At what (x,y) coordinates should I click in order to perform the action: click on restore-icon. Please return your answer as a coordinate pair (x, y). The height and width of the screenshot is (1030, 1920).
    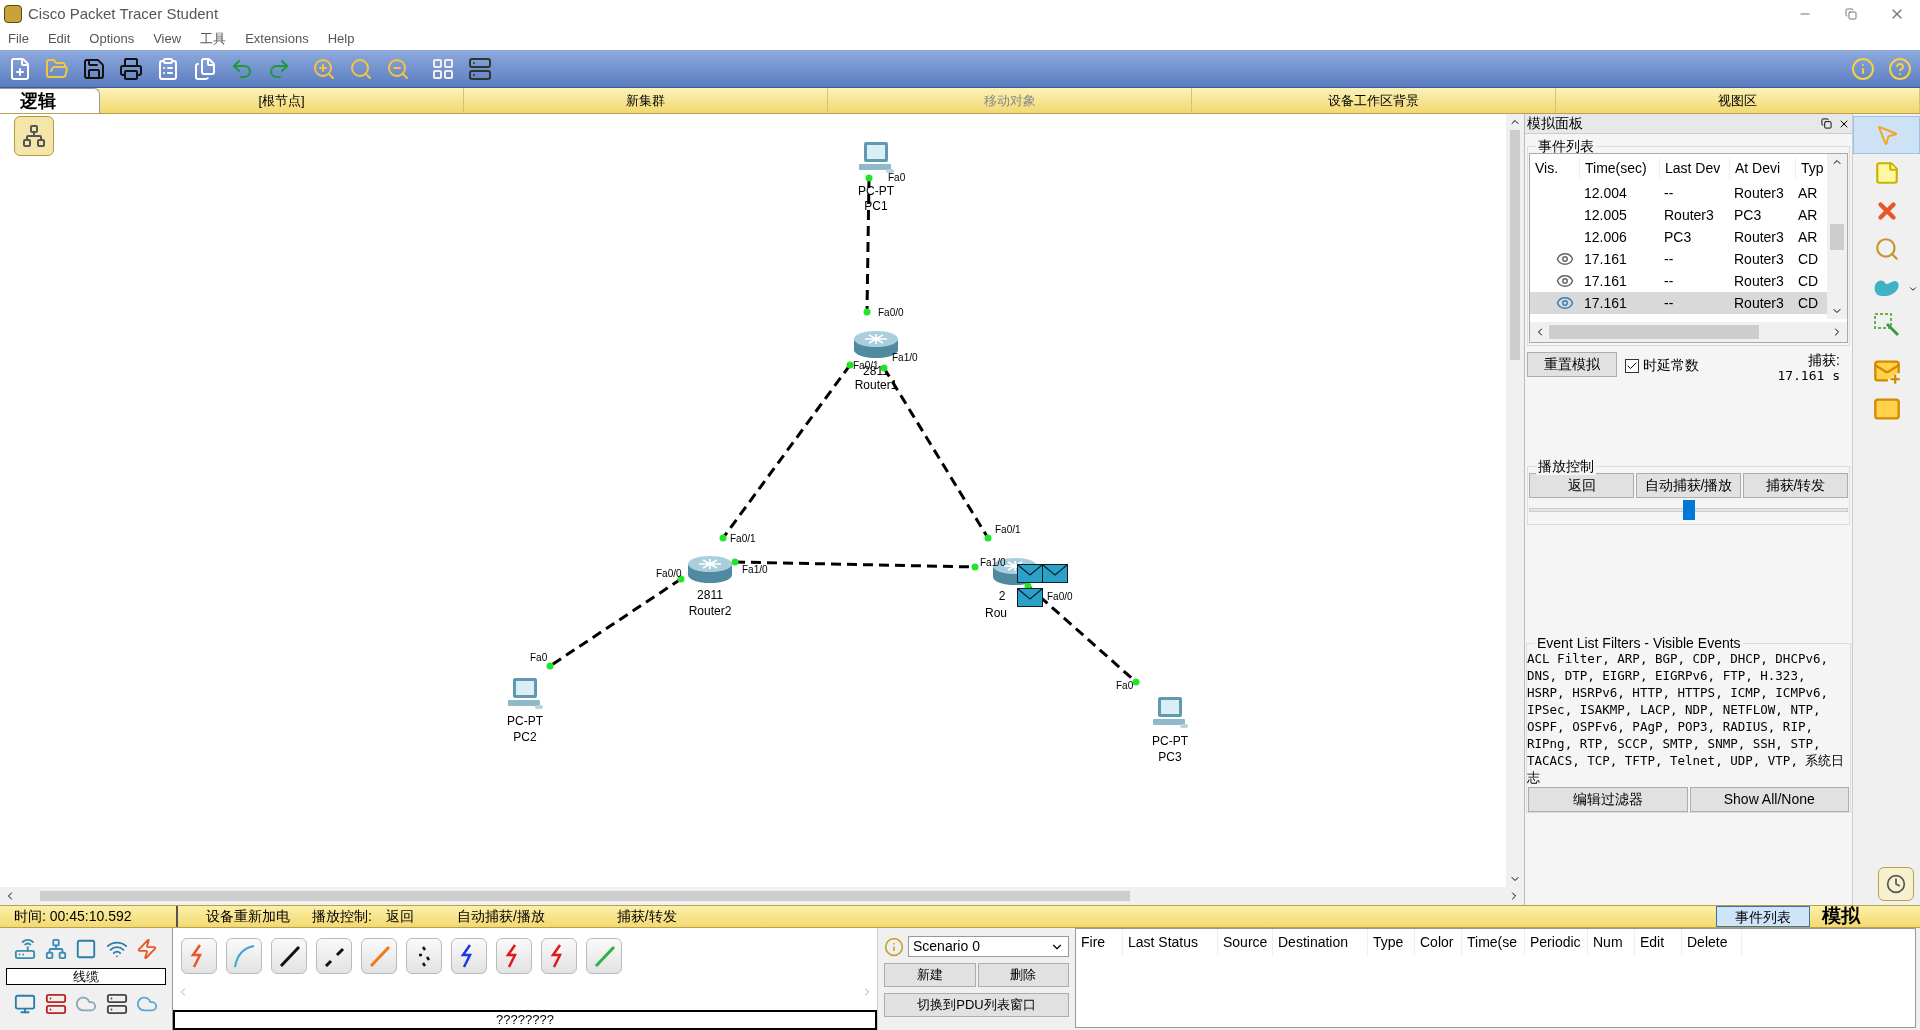
    Looking at the image, I should click on (1851, 14).